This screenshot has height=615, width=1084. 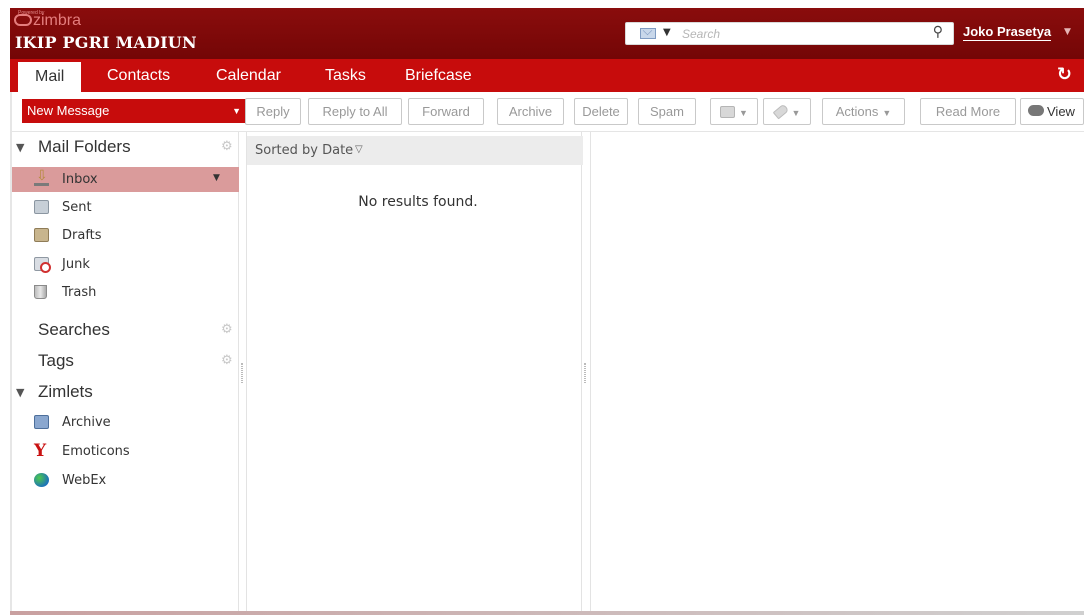 What do you see at coordinates (20, 392) in the screenshot?
I see `zimlets-collapse-icon: ▼` at bounding box center [20, 392].